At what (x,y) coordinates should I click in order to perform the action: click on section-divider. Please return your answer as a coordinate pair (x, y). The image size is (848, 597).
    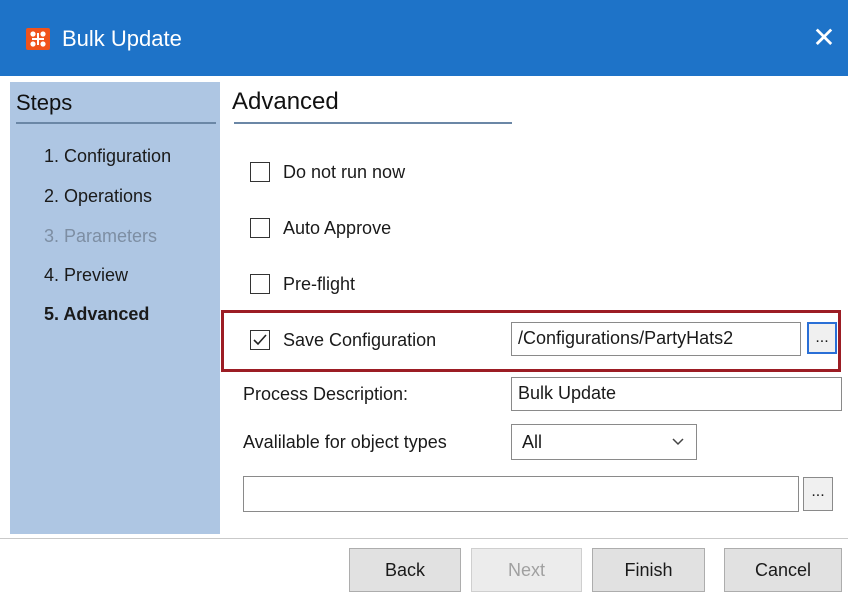
    Looking at the image, I should click on (373, 123).